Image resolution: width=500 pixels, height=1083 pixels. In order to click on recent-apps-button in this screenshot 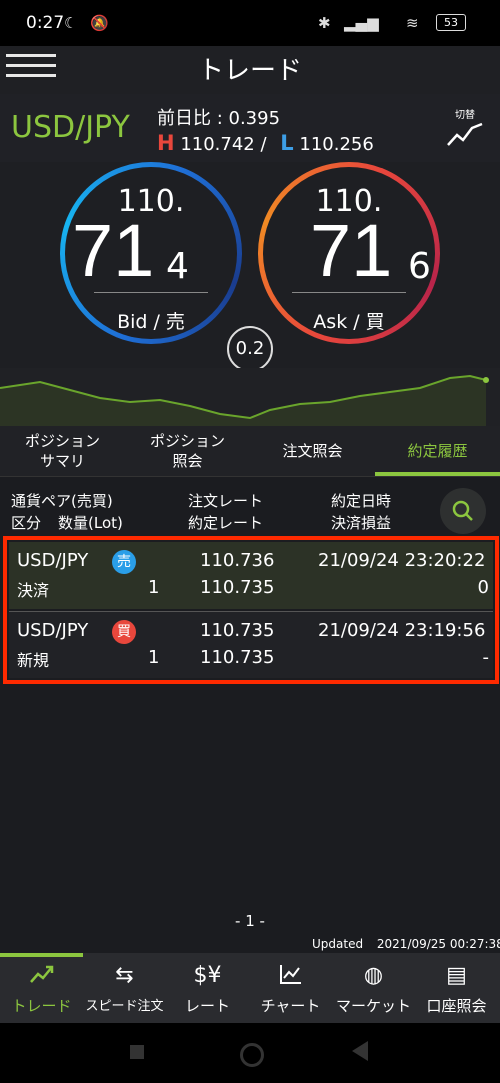, I will do `click(137, 1052)`.